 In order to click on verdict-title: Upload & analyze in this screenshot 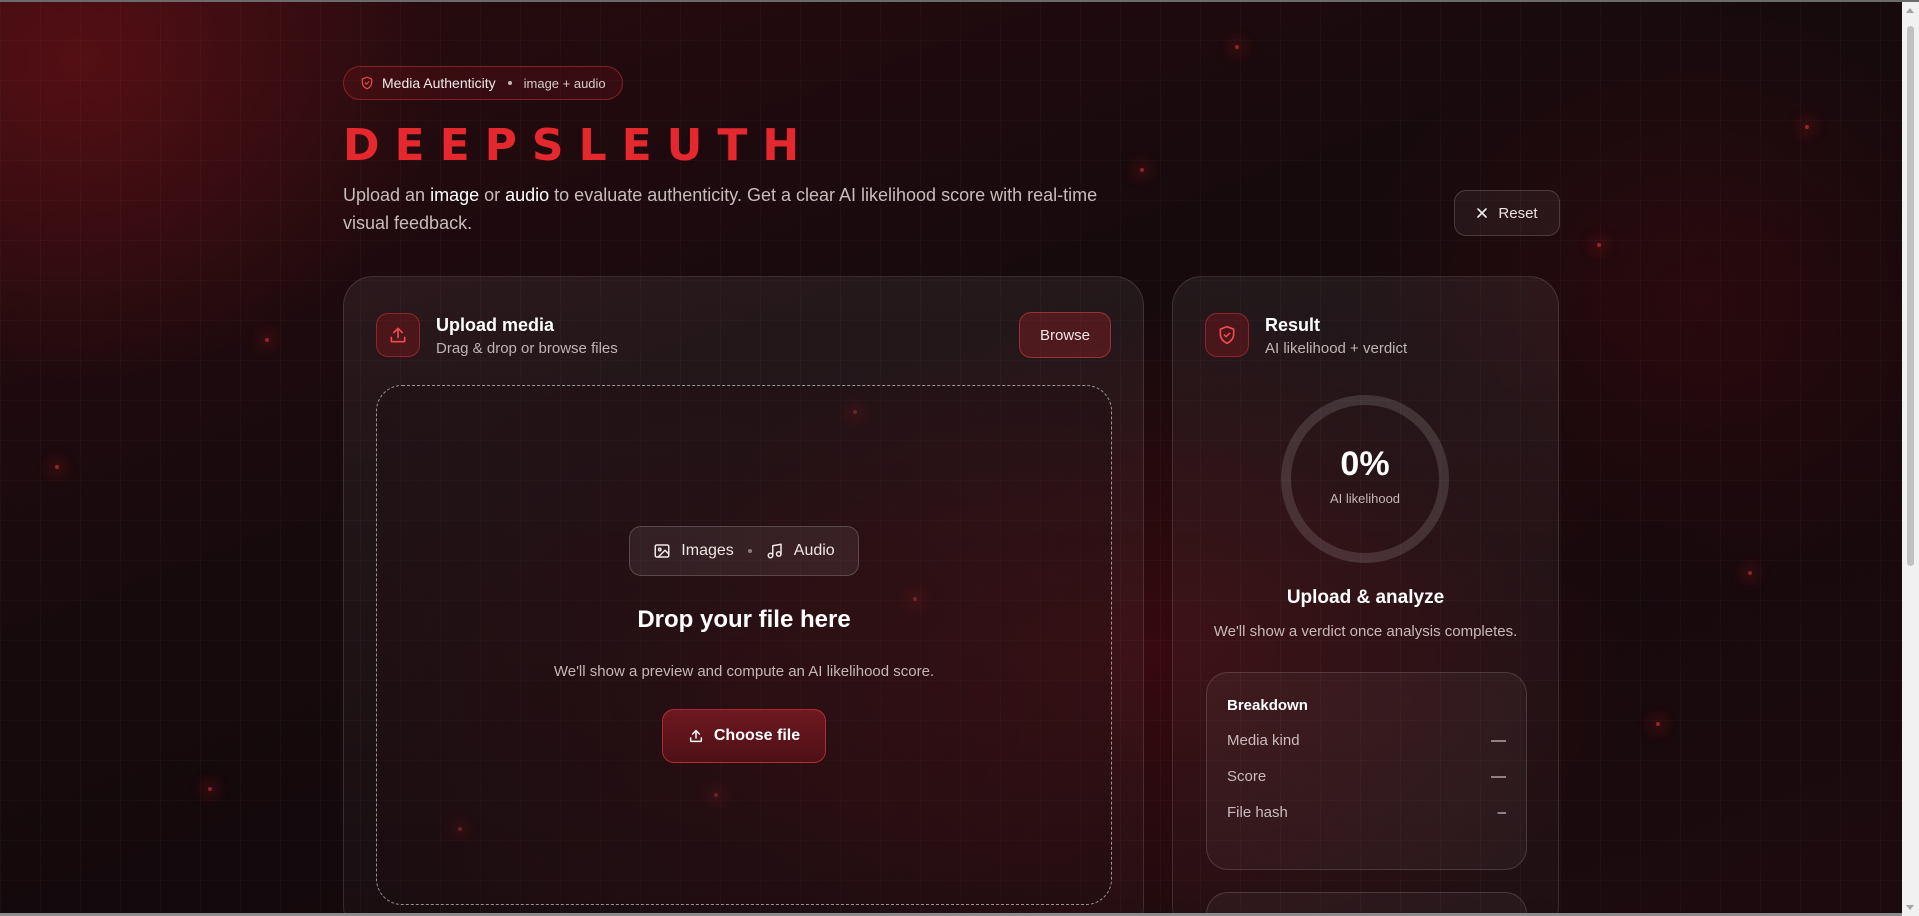, I will do `click(1365, 597)`.